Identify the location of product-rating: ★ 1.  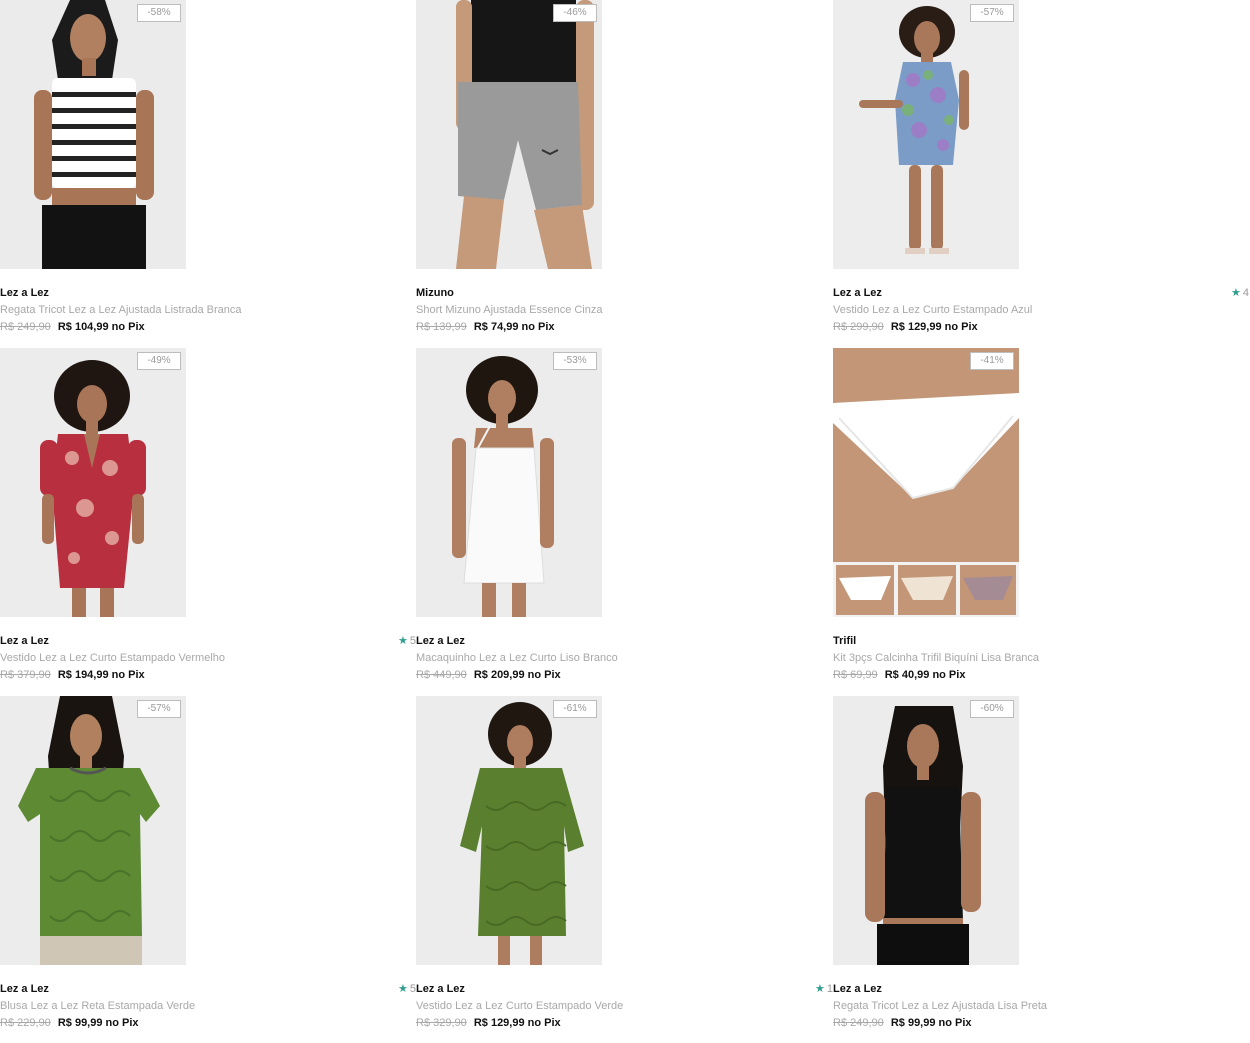
(824, 988).